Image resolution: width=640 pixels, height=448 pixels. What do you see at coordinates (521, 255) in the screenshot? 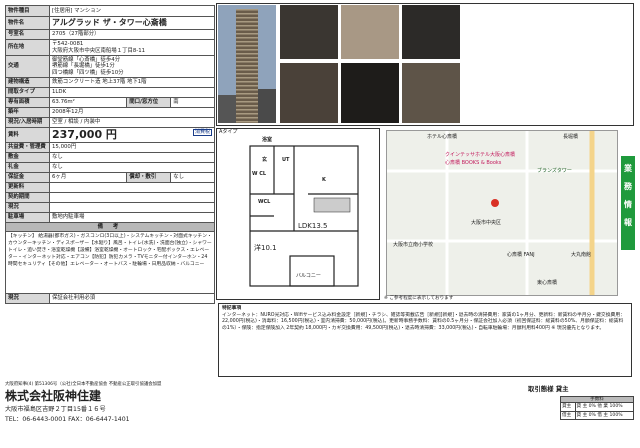
I see `map-label-8: 心斎橋 FANJ` at bounding box center [521, 255].